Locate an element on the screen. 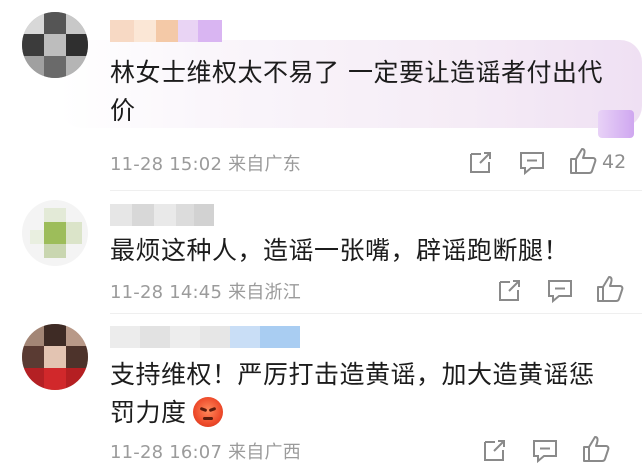 This screenshot has height=474, width=642. comment-location: 来自浙江 is located at coordinates (264, 292).